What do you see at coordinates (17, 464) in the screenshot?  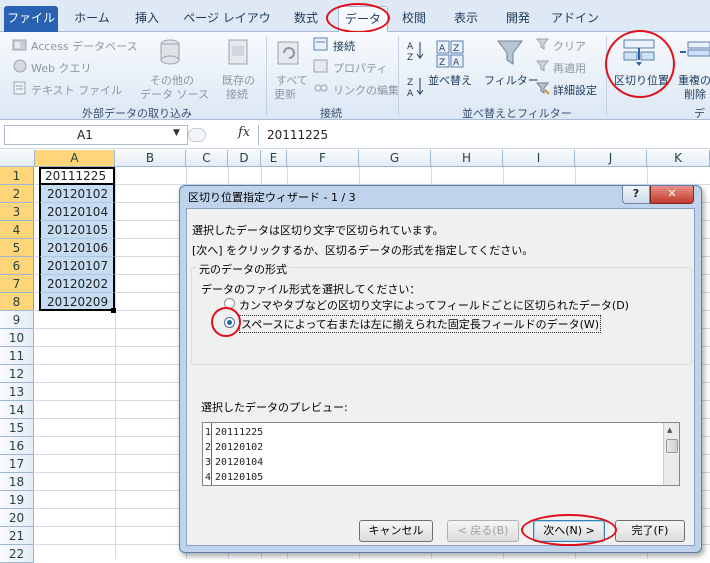 I see `row-header: 17` at bounding box center [17, 464].